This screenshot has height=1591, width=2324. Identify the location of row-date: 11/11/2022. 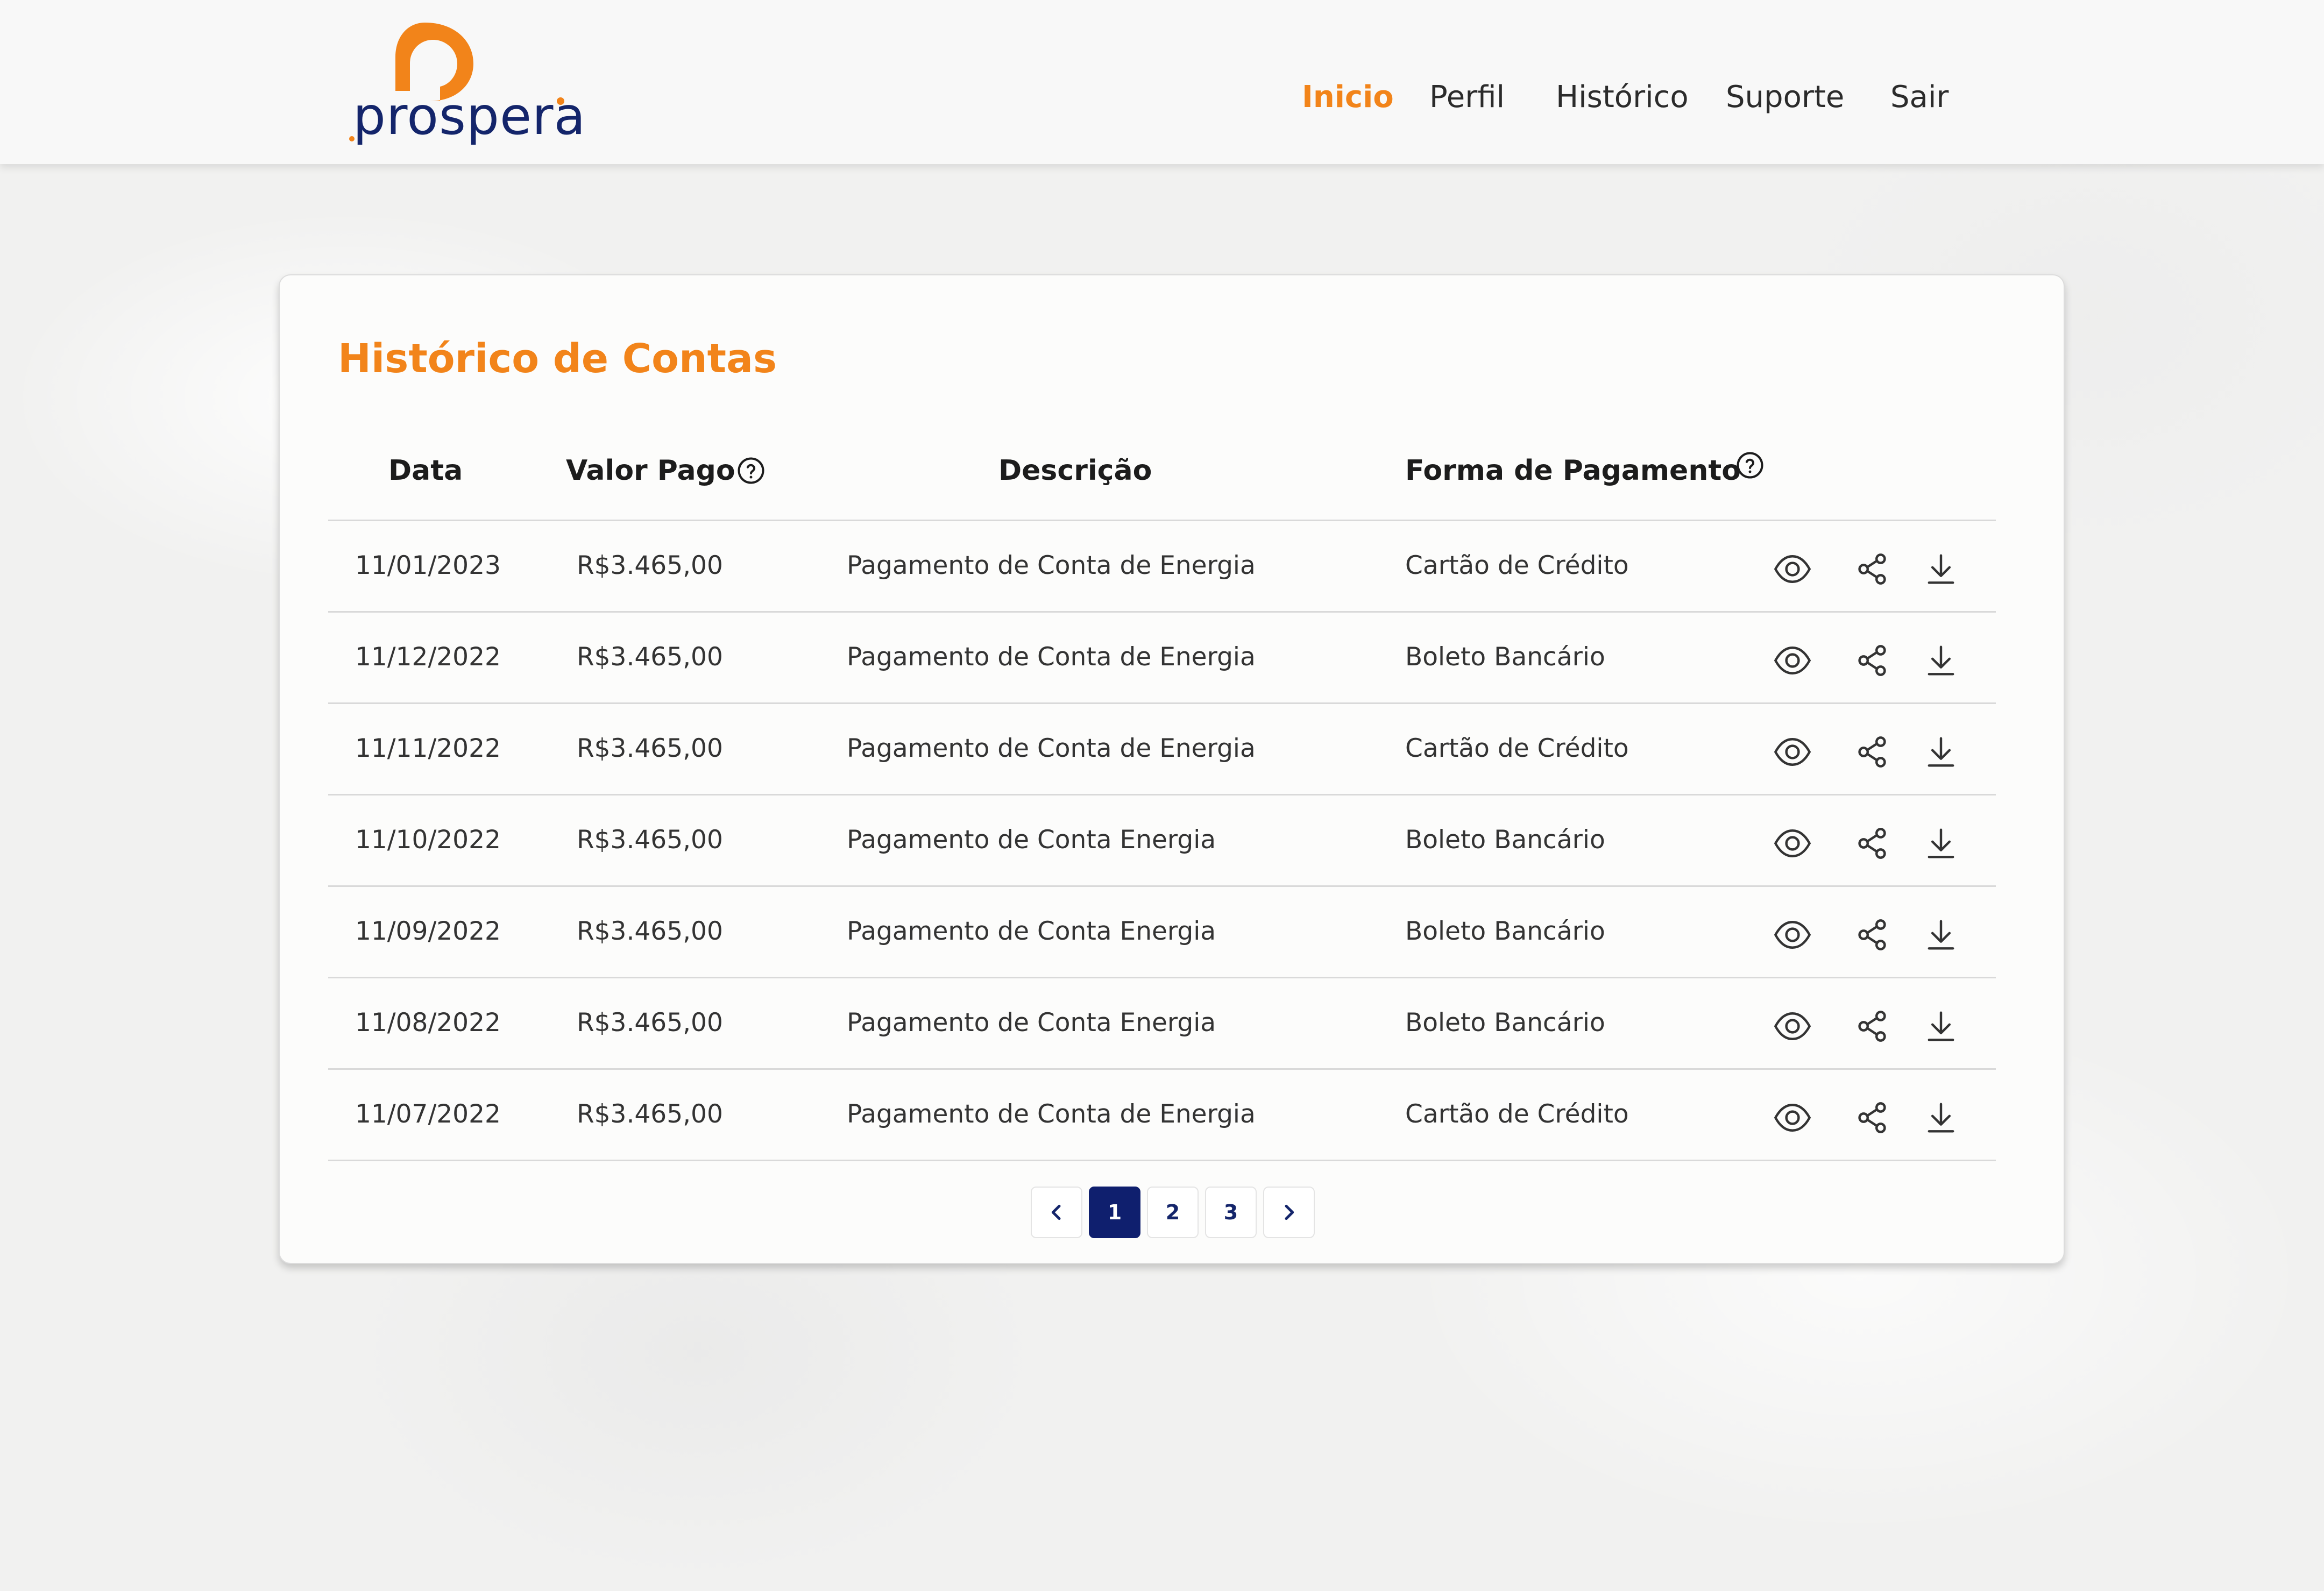
(428, 749).